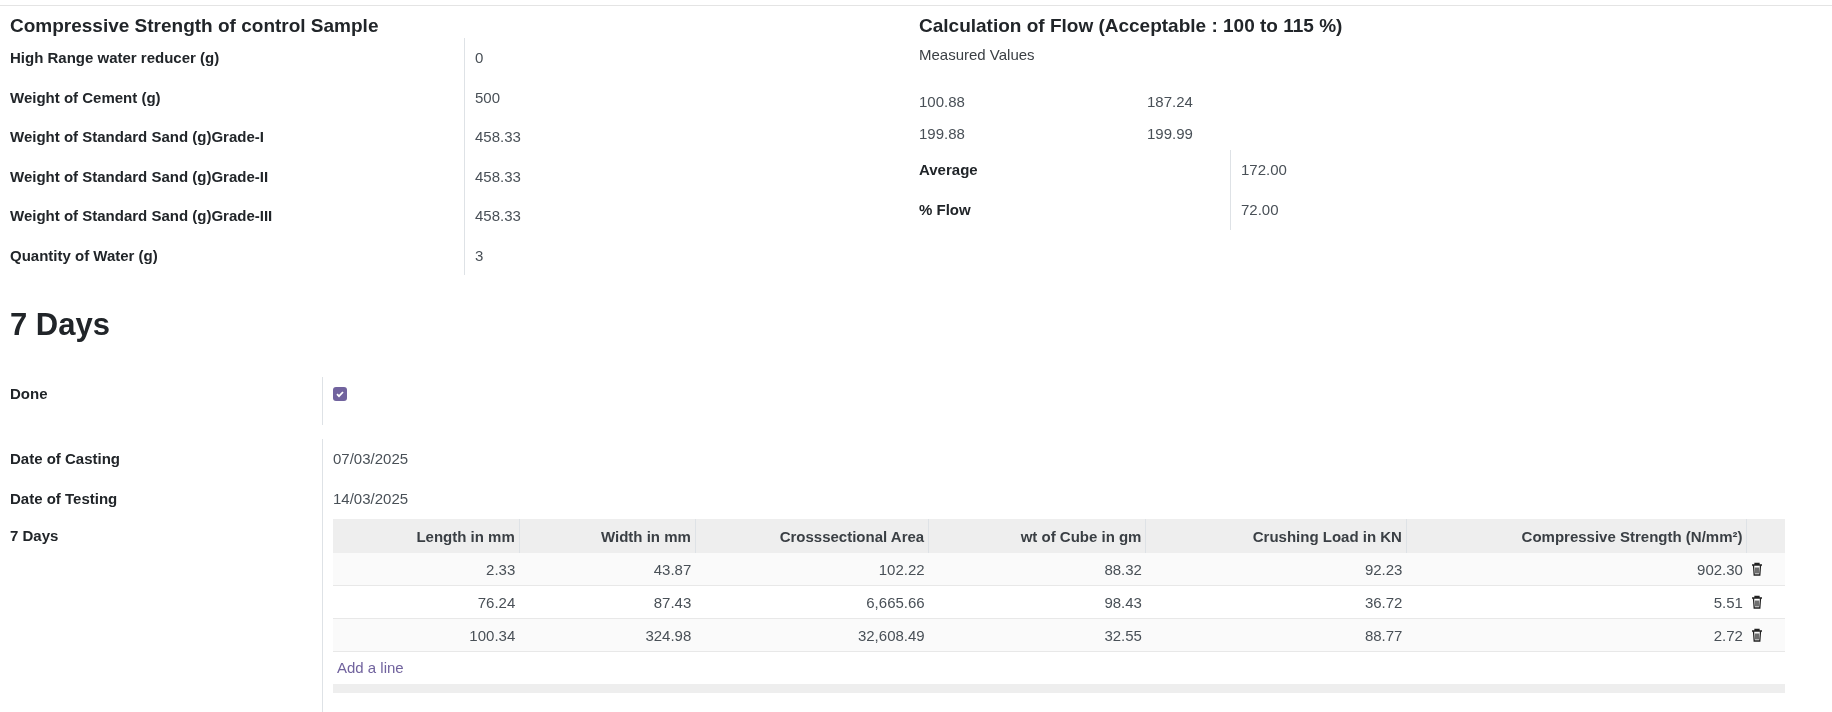 This screenshot has height=712, width=1832. I want to click on table-cell: 92.23, so click(1276, 569).